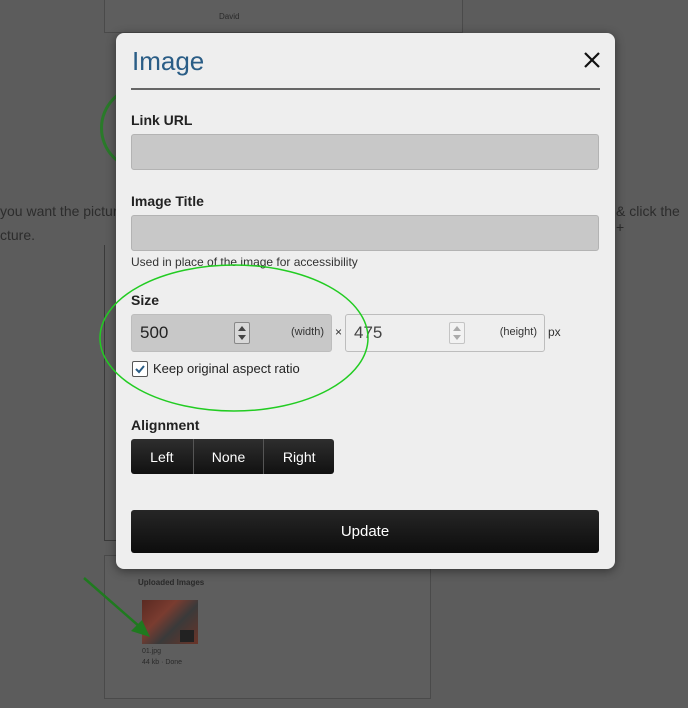  What do you see at coordinates (554, 332) in the screenshot?
I see `size-unit: px` at bounding box center [554, 332].